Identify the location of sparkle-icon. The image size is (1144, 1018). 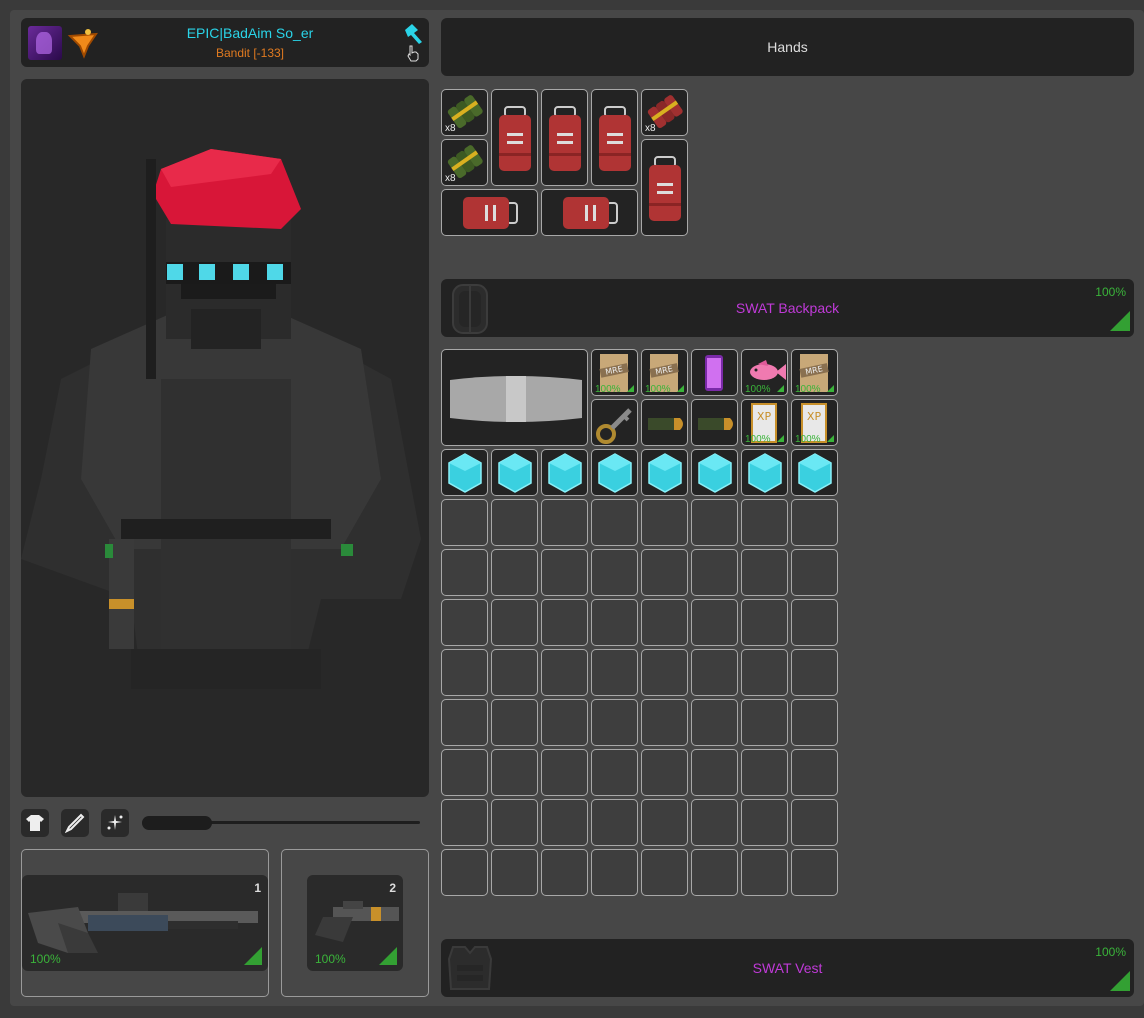
(115, 823).